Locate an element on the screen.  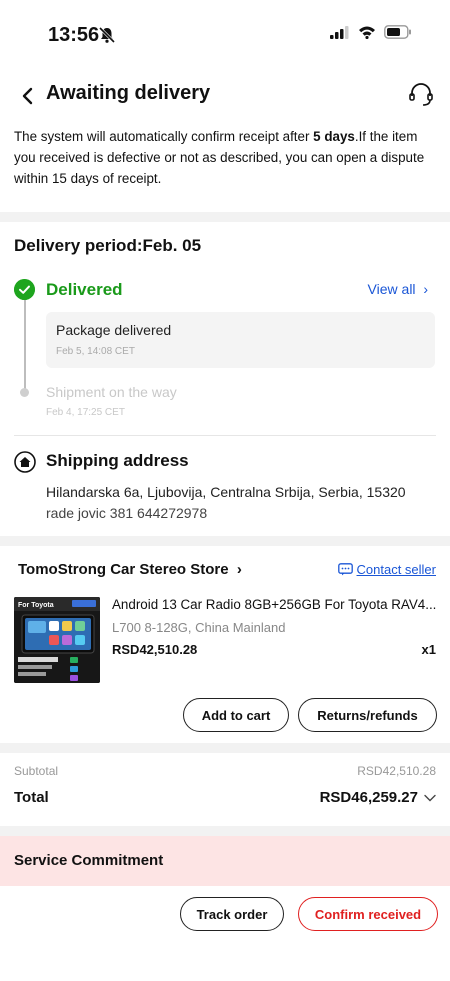
total-label: Total is located at coordinates (31, 797).